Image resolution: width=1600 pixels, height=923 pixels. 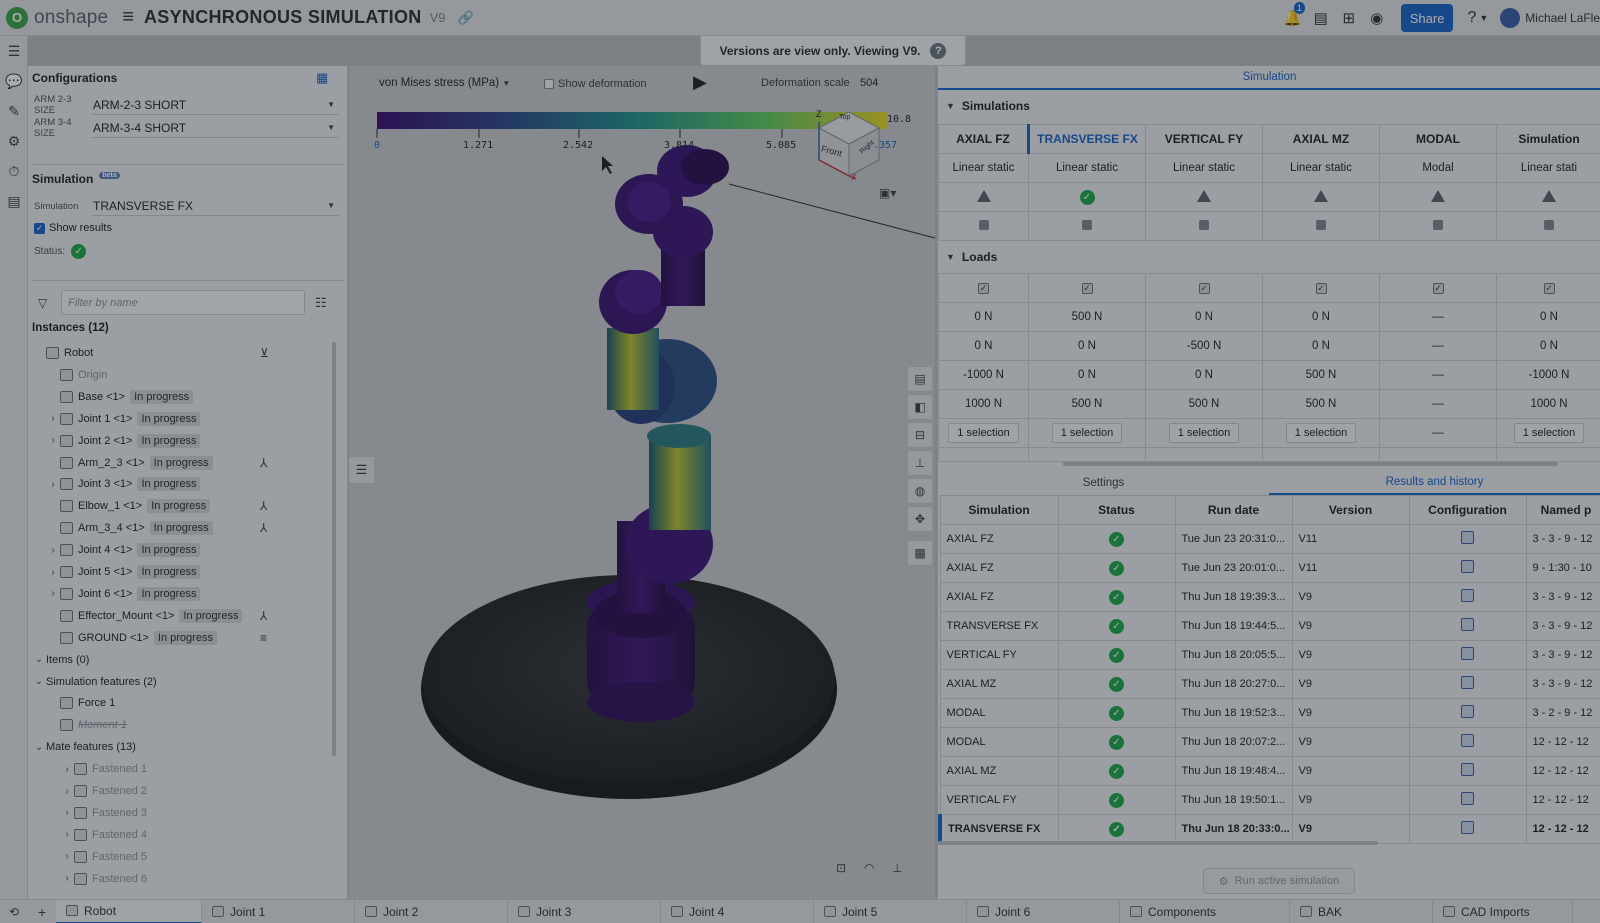 What do you see at coordinates (1349, 18) in the screenshot?
I see `app-store-icon: ⊞` at bounding box center [1349, 18].